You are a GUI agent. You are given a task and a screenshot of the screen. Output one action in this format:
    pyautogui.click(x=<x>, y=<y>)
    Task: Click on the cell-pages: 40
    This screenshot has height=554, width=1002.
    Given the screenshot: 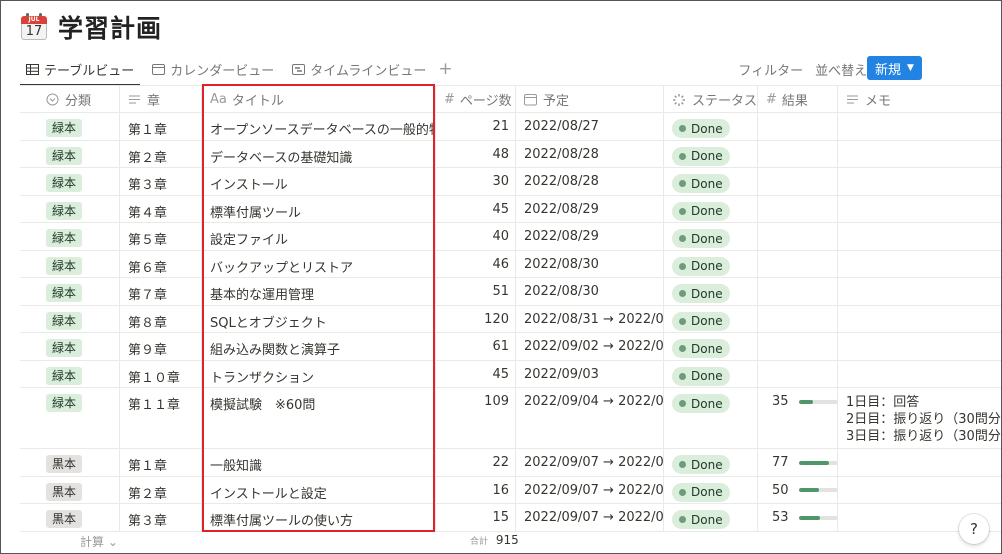 What is the action you would take?
    pyautogui.click(x=476, y=236)
    